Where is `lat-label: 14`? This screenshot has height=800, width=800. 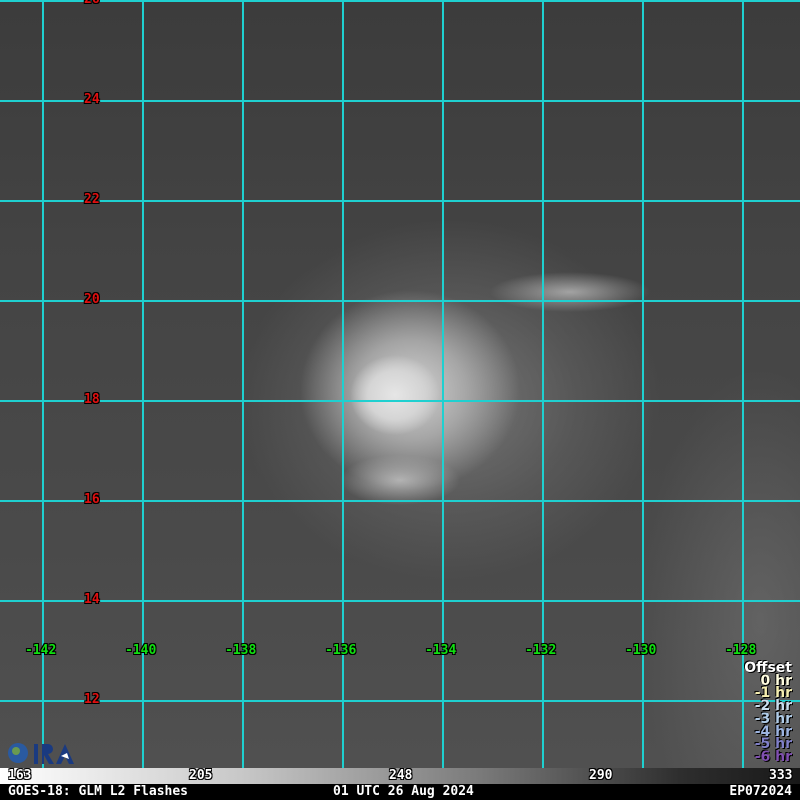 lat-label: 14 is located at coordinates (92, 599).